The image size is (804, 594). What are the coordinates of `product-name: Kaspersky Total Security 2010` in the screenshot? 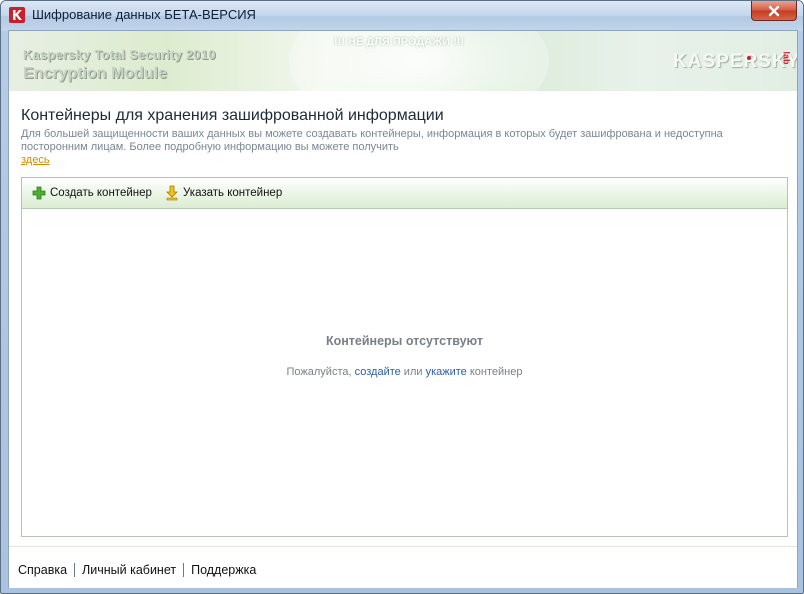 It's located at (119, 54).